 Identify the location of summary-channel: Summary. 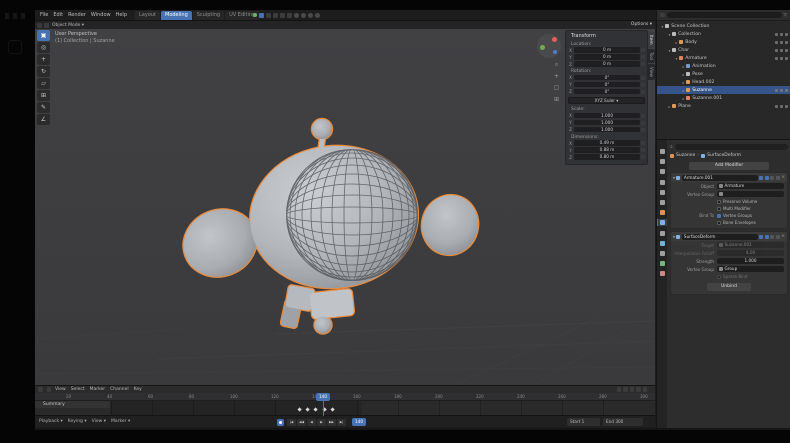
(72, 404).